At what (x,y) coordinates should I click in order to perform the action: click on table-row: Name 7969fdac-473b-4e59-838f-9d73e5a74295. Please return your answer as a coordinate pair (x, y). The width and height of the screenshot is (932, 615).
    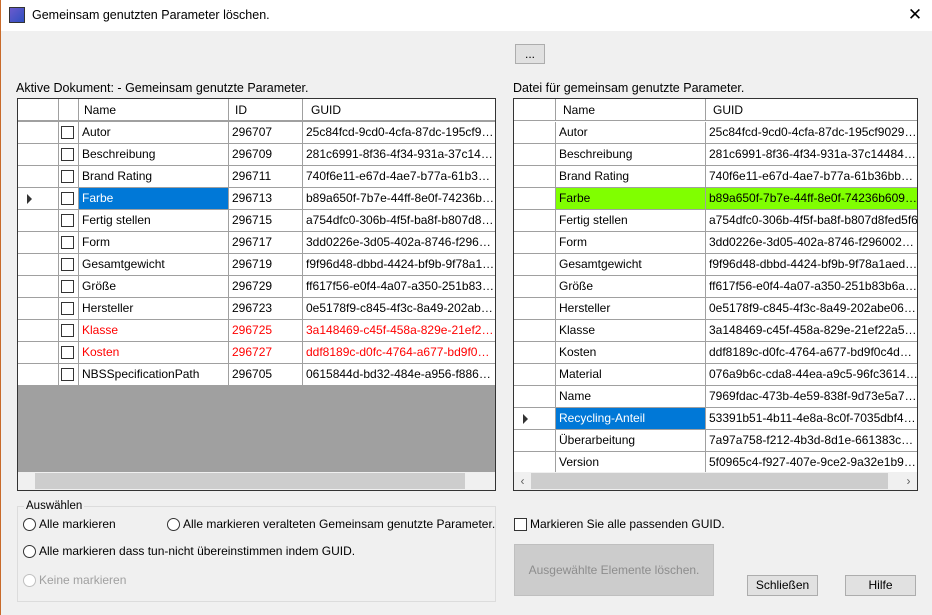
    Looking at the image, I should click on (715, 397).